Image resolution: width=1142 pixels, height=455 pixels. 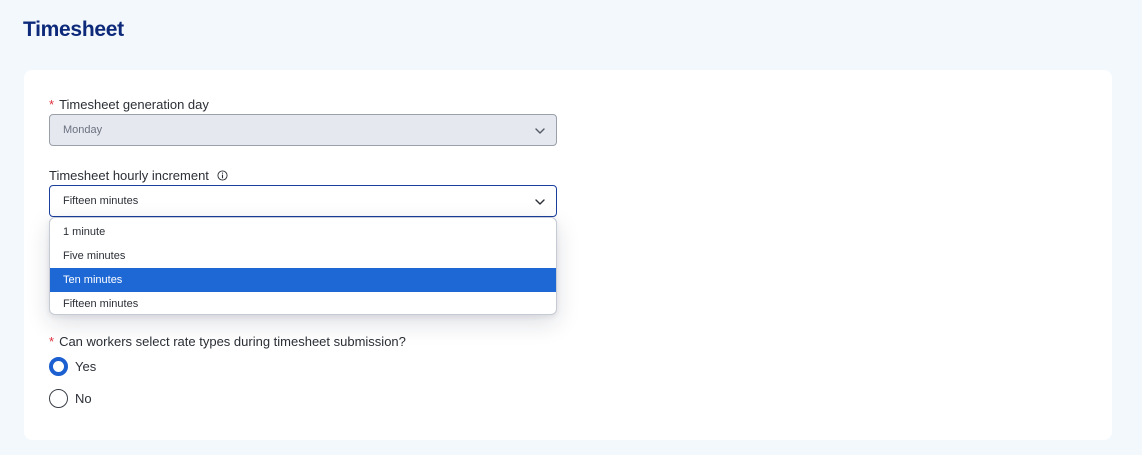 I want to click on generation-day-label: * Timesheet generation day, so click(x=129, y=104).